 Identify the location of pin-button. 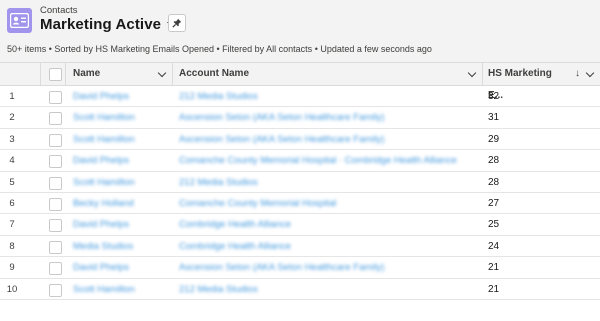
(177, 23).